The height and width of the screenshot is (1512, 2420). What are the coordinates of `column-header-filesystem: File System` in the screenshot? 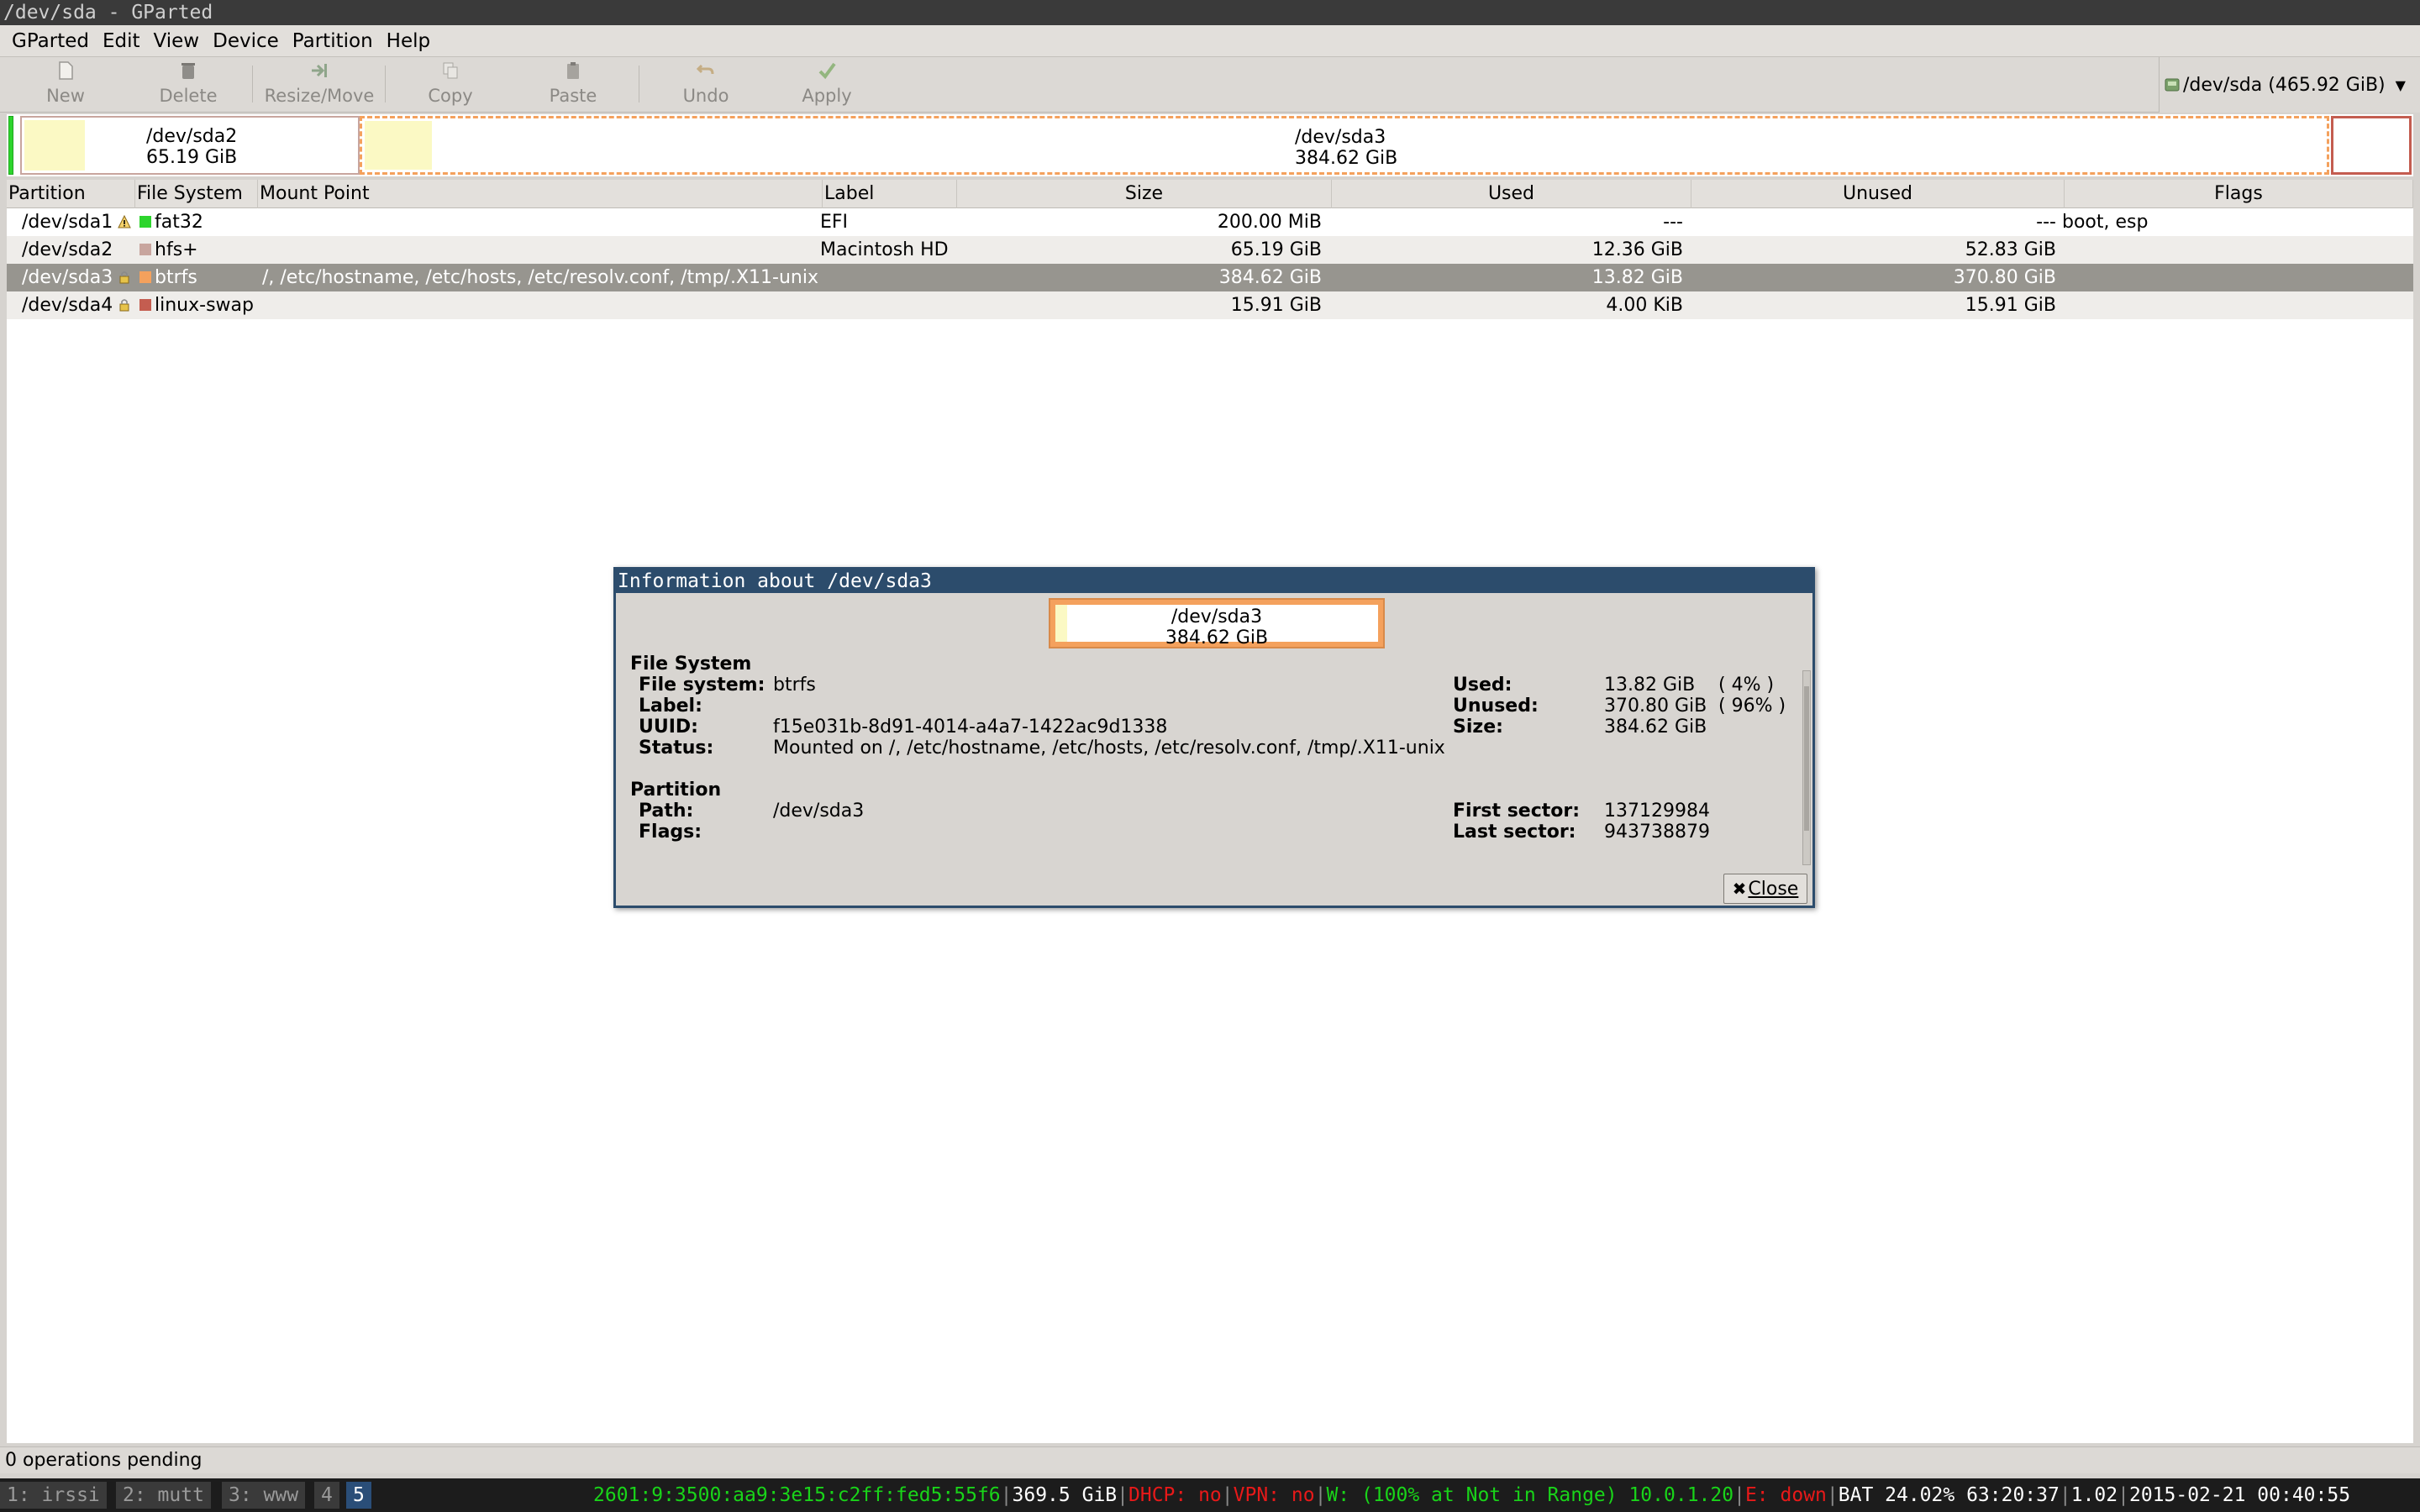 It's located at (196, 194).